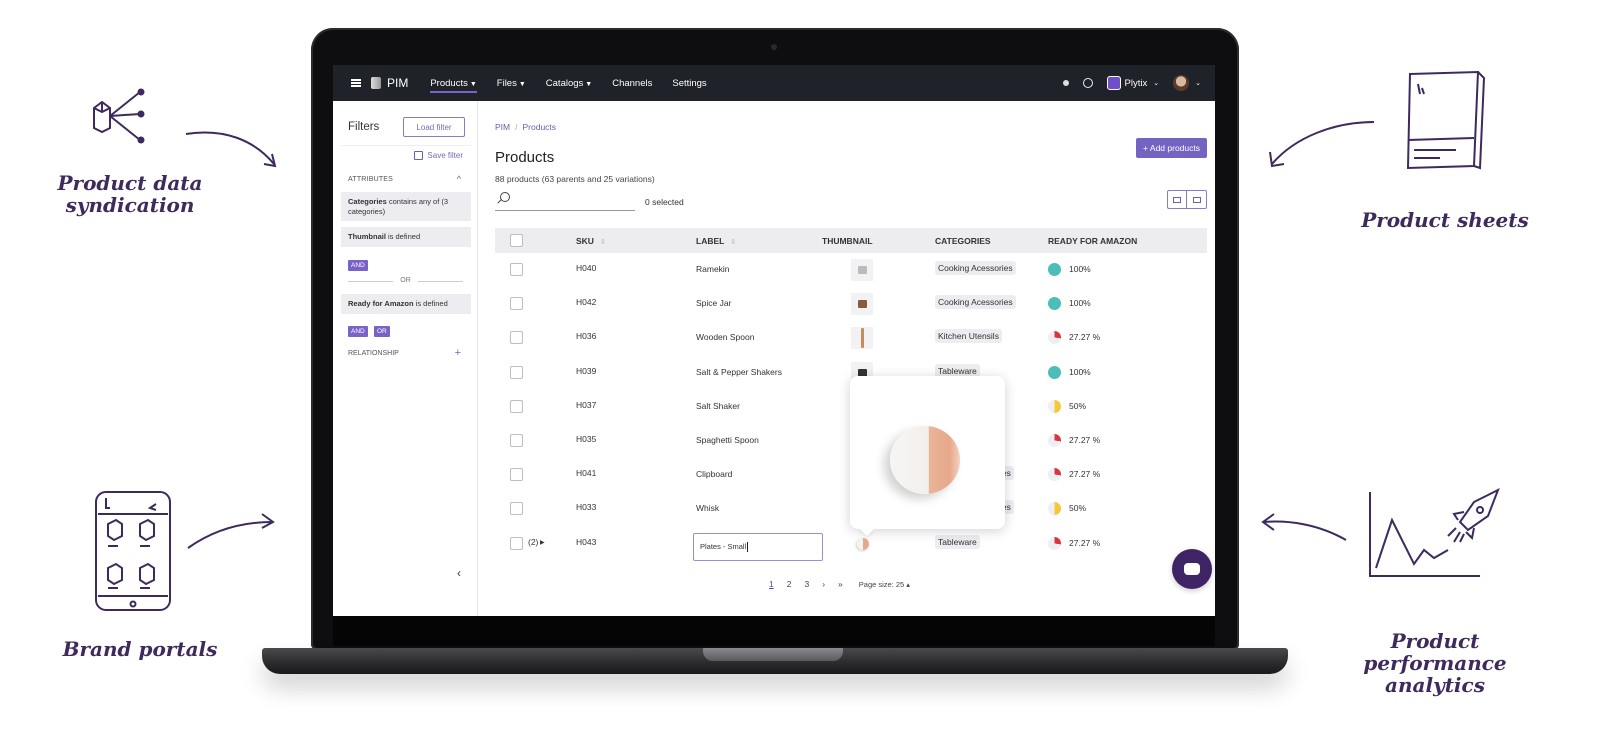  What do you see at coordinates (710, 241) in the screenshot?
I see `column-label-label: LABEL` at bounding box center [710, 241].